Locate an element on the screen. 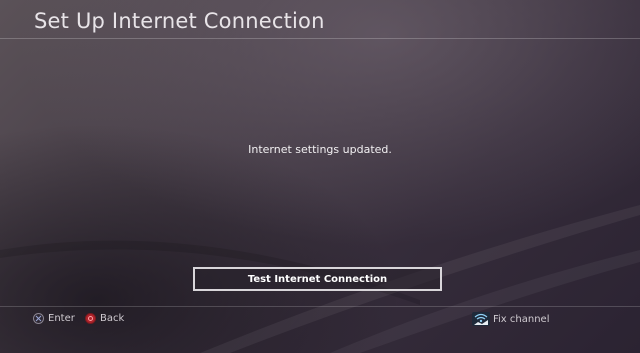 This screenshot has width=640, height=353. fix-channel-label: Fix channel is located at coordinates (521, 319).